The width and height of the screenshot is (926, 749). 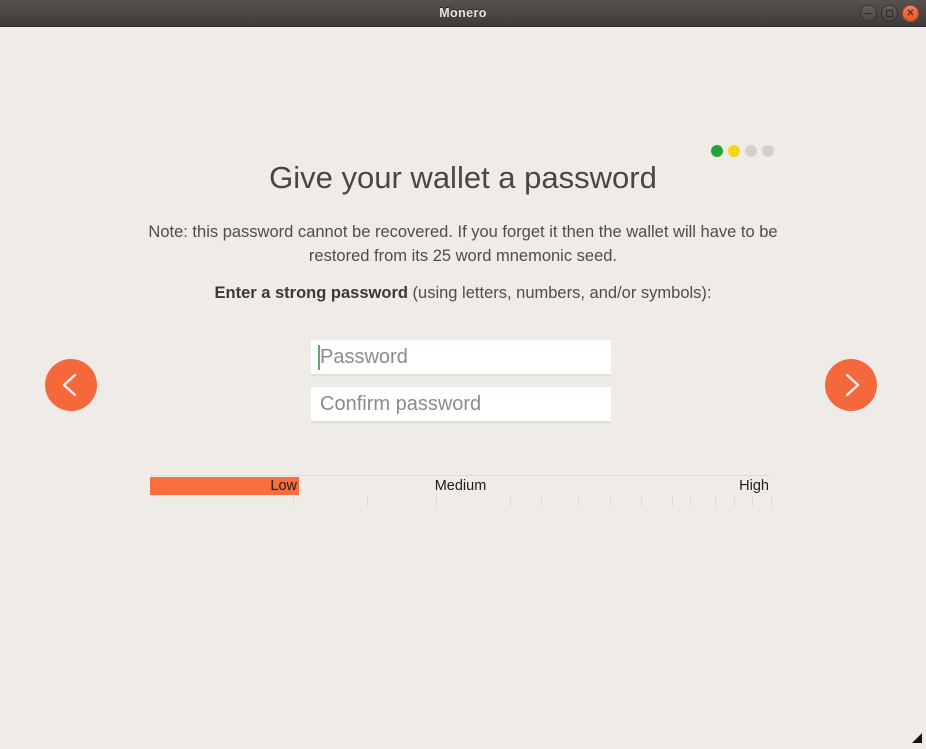 I want to click on chevron-right-icon, so click(x=851, y=385).